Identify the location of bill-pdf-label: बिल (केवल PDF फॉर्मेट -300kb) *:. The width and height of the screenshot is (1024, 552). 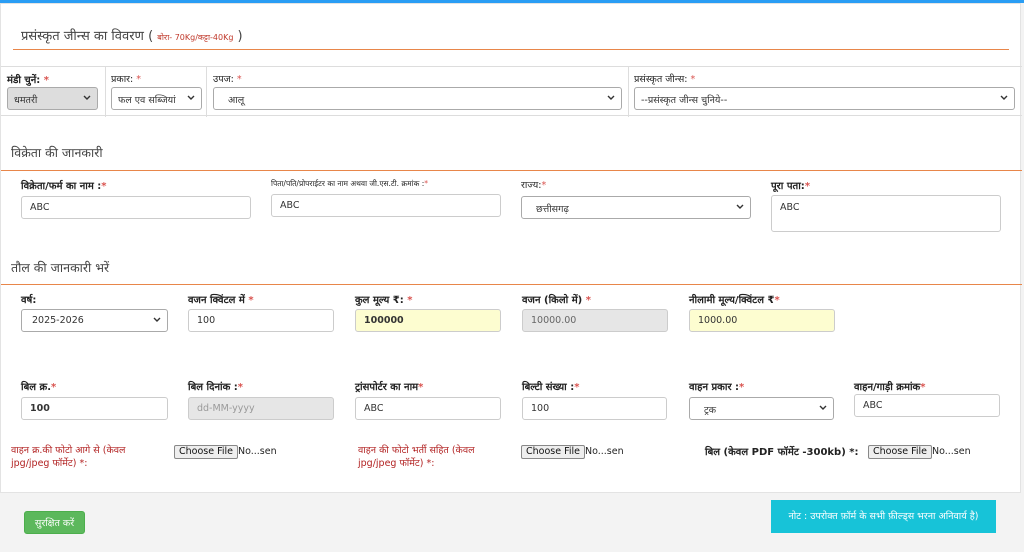
(782, 452).